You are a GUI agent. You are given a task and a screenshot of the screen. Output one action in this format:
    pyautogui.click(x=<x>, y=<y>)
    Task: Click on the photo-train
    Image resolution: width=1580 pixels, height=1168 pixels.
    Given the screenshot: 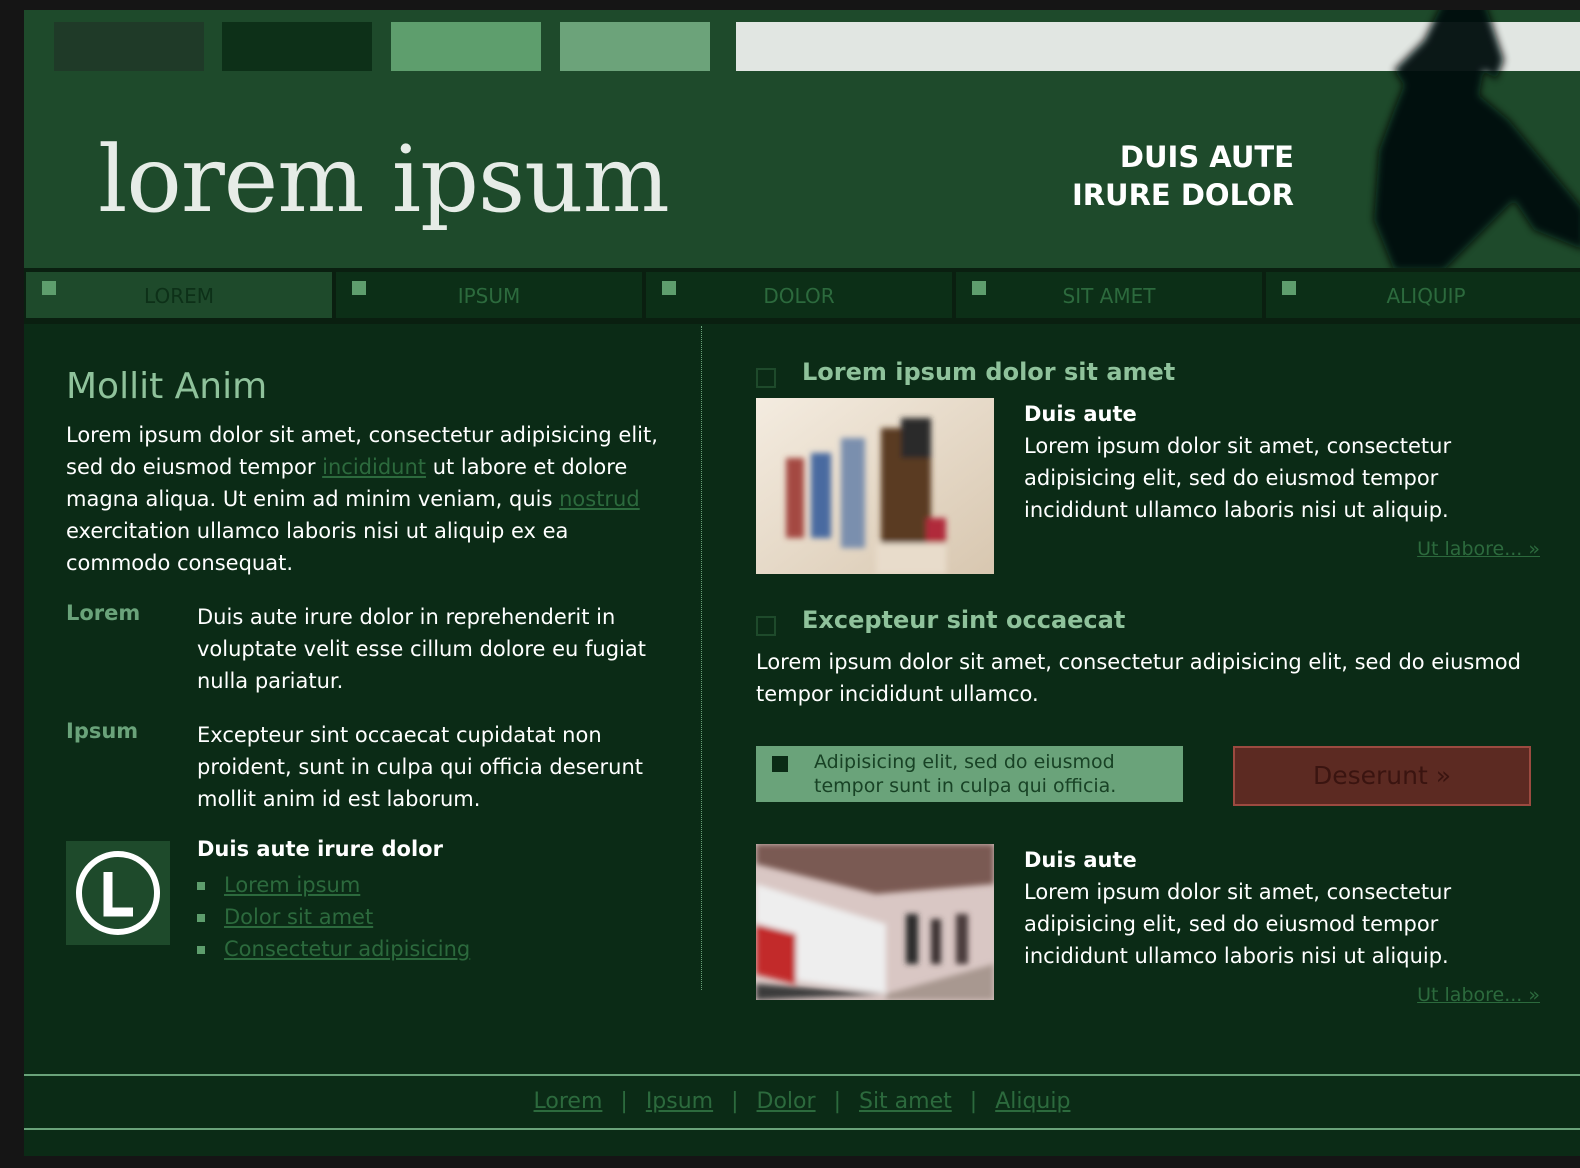 What is the action you would take?
    pyautogui.click(x=875, y=922)
    